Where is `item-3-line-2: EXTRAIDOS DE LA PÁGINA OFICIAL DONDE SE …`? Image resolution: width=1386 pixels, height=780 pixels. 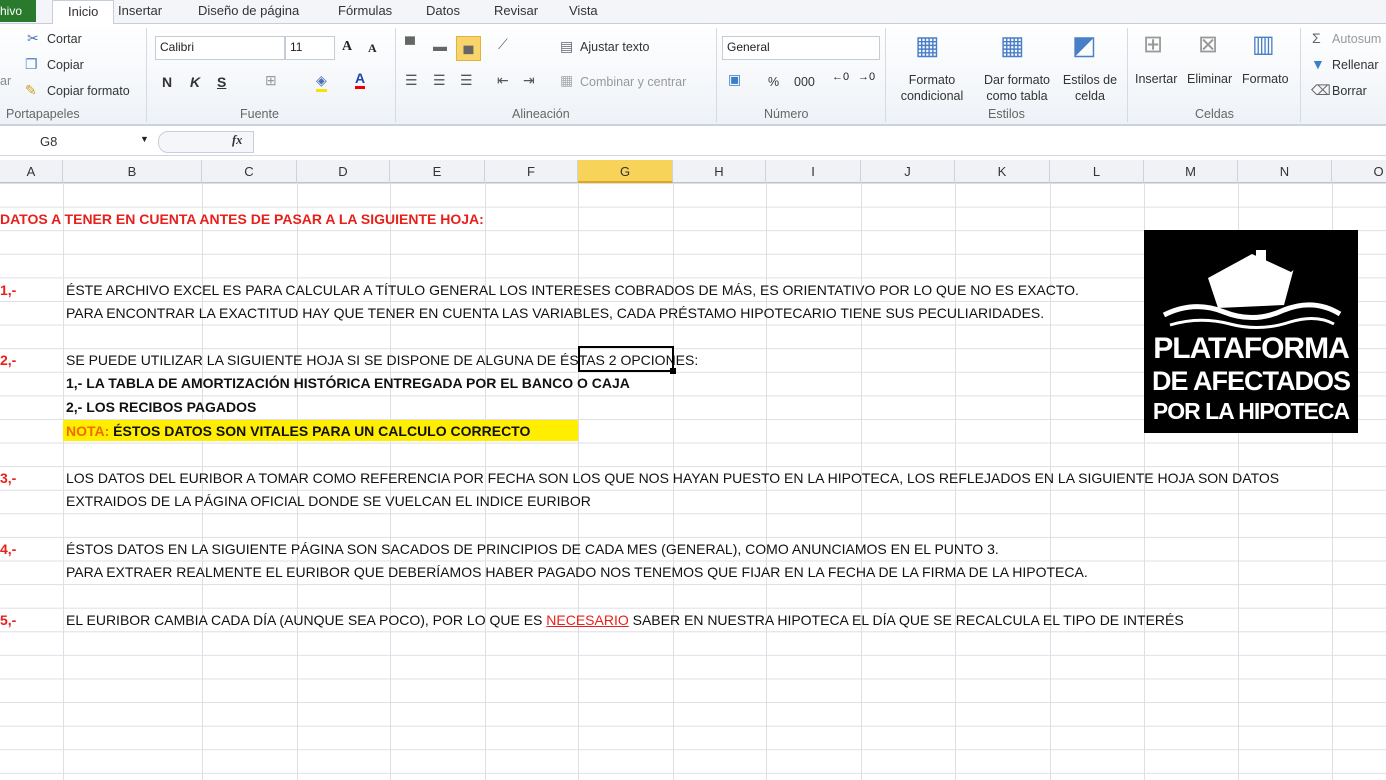 item-3-line-2: EXTRAIDOS DE LA PÁGINA OFICIAL DONDE SE … is located at coordinates (328, 501).